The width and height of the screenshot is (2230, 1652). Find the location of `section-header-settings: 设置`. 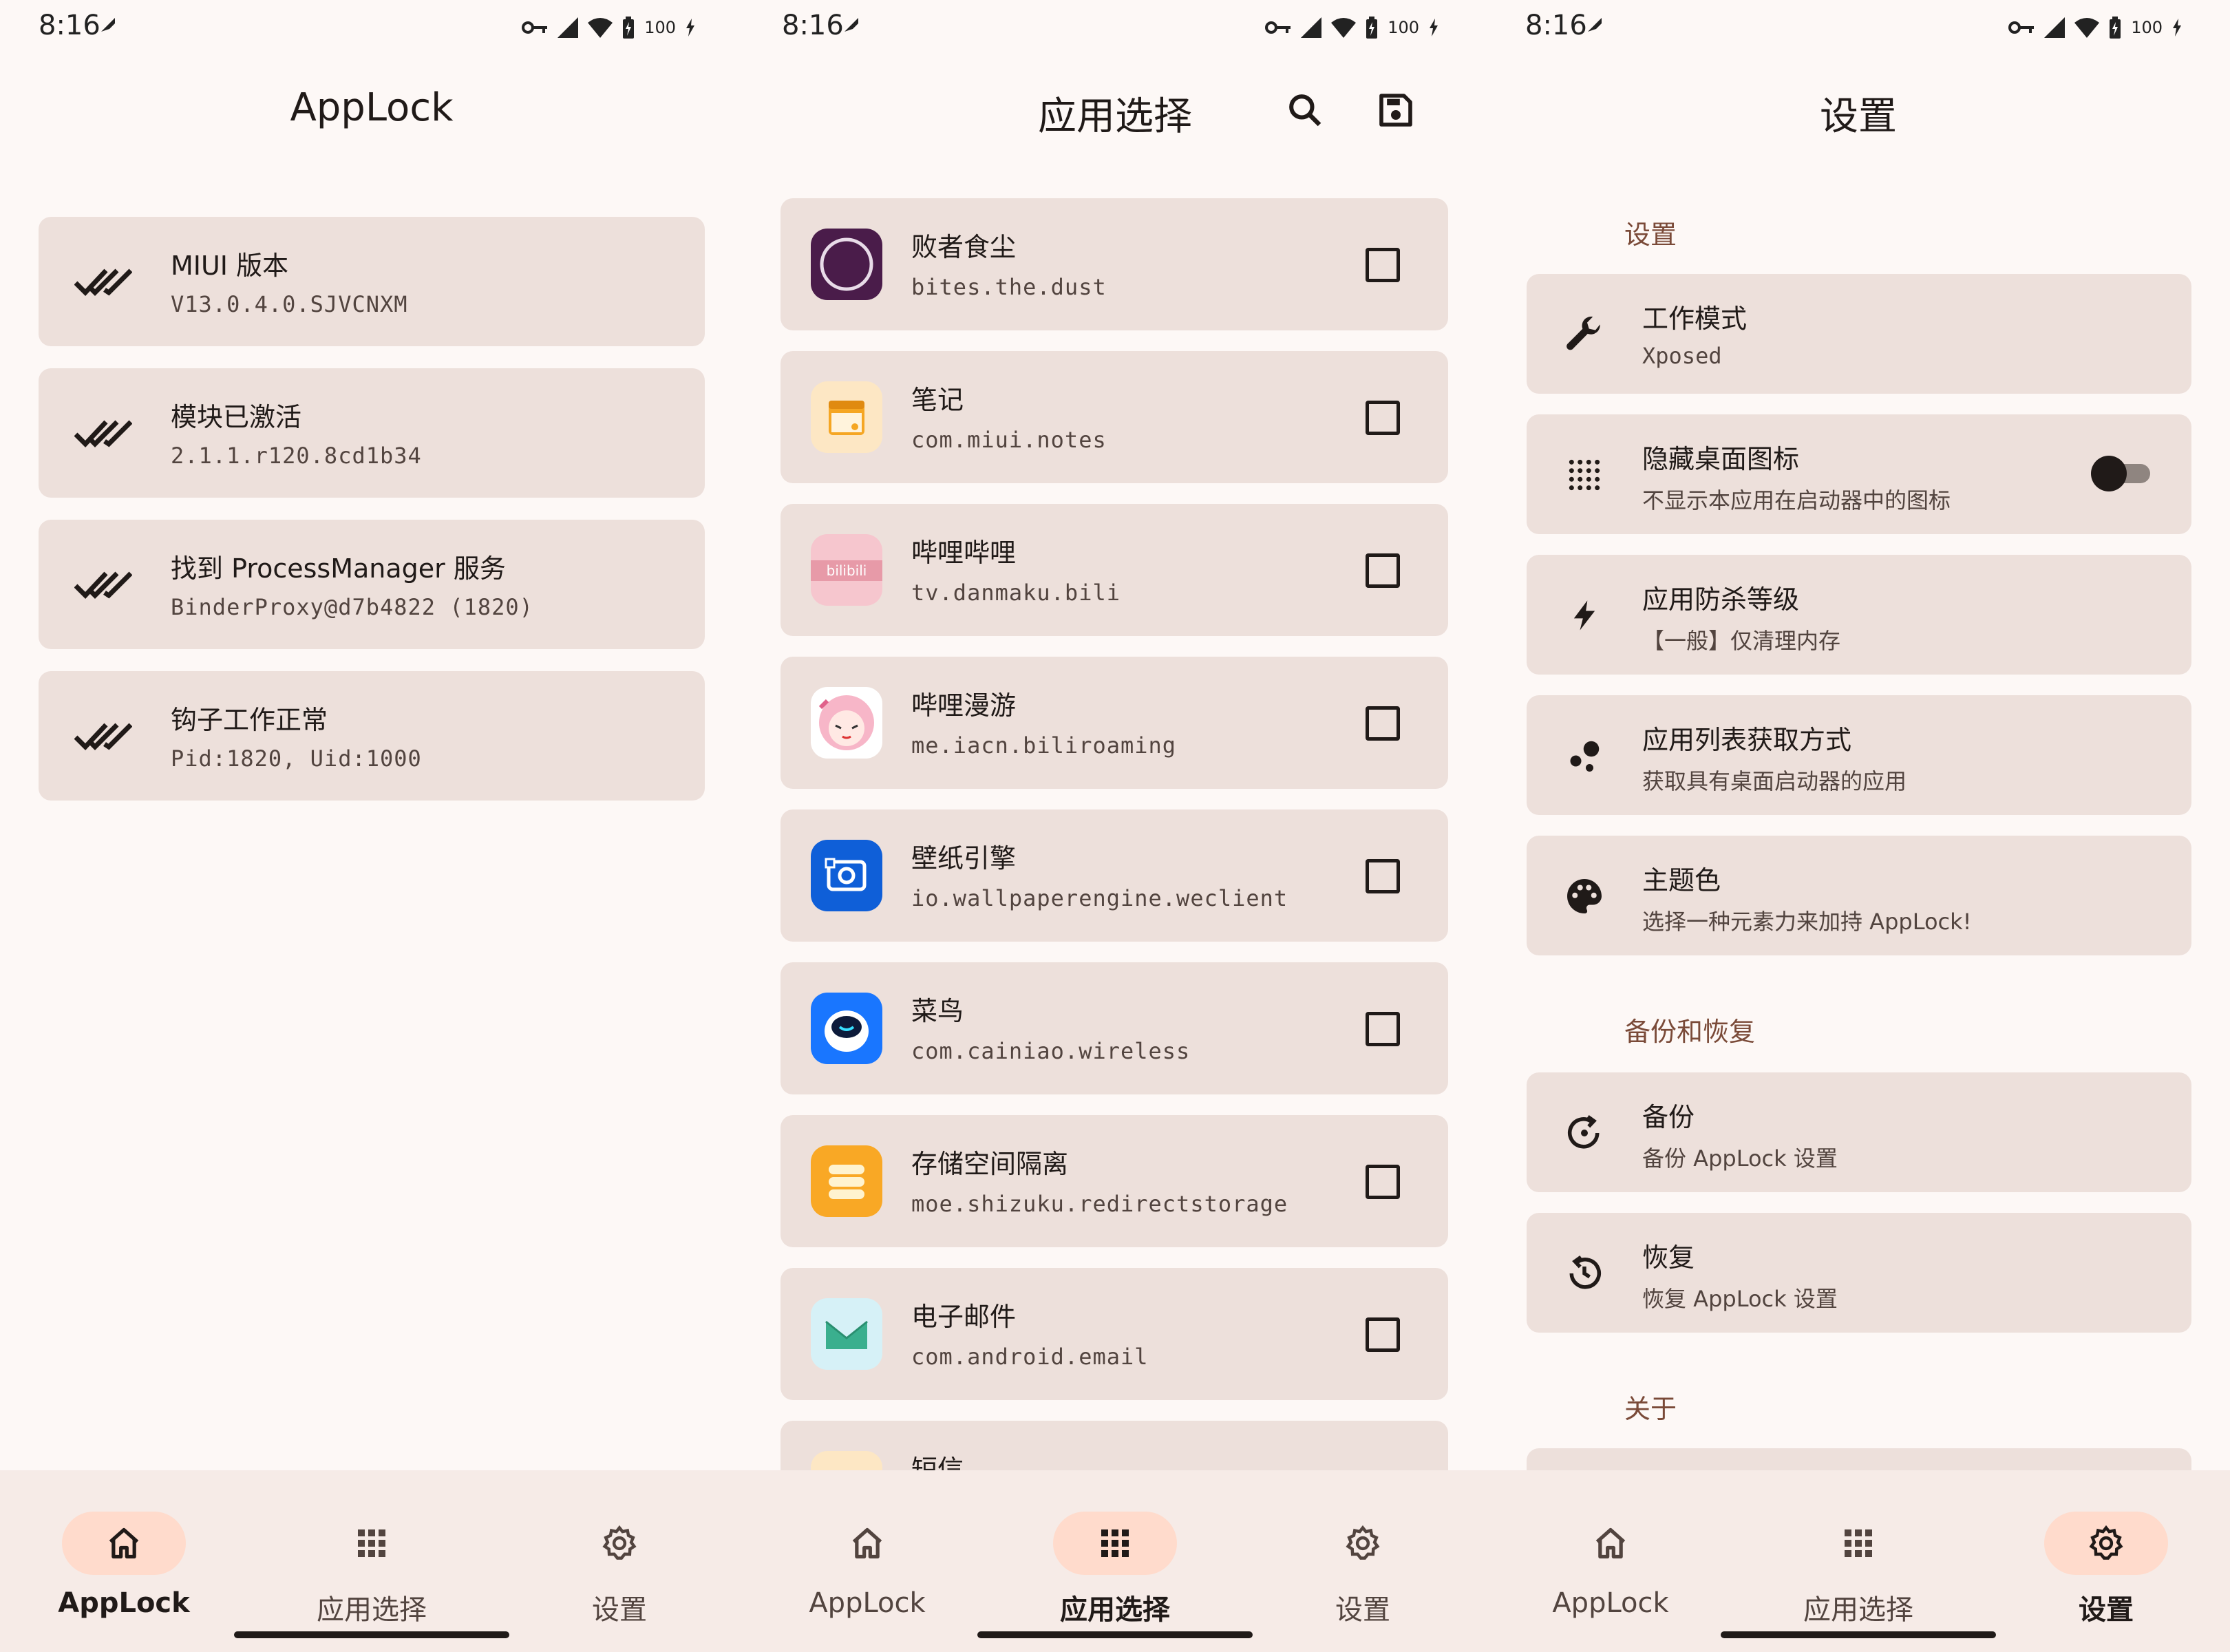

section-header-settings: 设置 is located at coordinates (1650, 235).